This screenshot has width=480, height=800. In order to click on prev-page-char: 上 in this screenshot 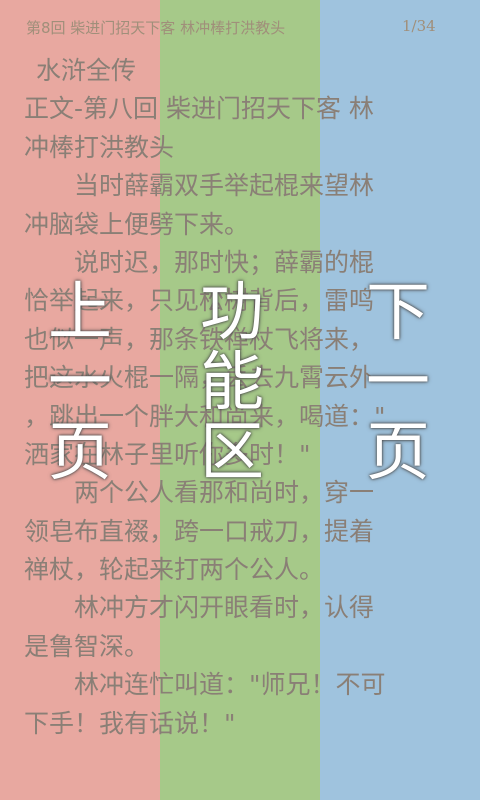, I will do `click(80, 313)`.